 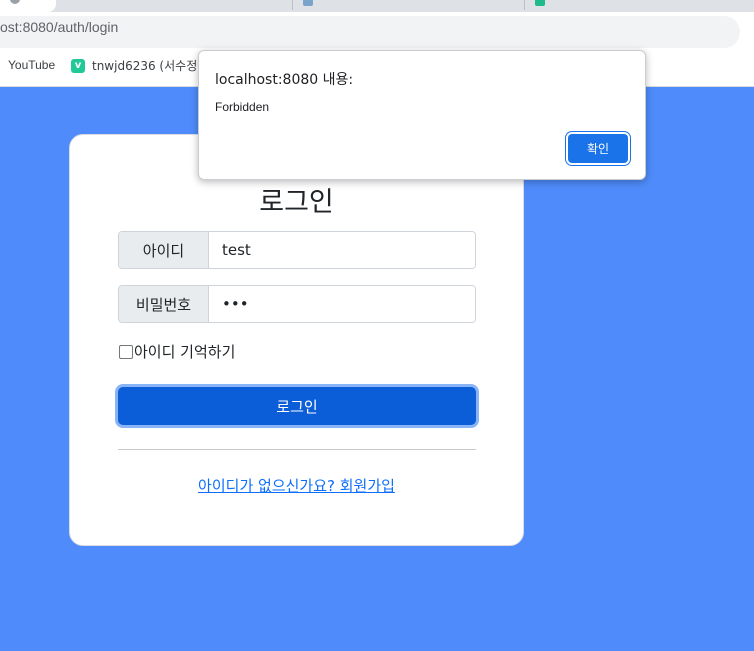 I want to click on url-text: ost:8080/auth/login, so click(x=59, y=27).